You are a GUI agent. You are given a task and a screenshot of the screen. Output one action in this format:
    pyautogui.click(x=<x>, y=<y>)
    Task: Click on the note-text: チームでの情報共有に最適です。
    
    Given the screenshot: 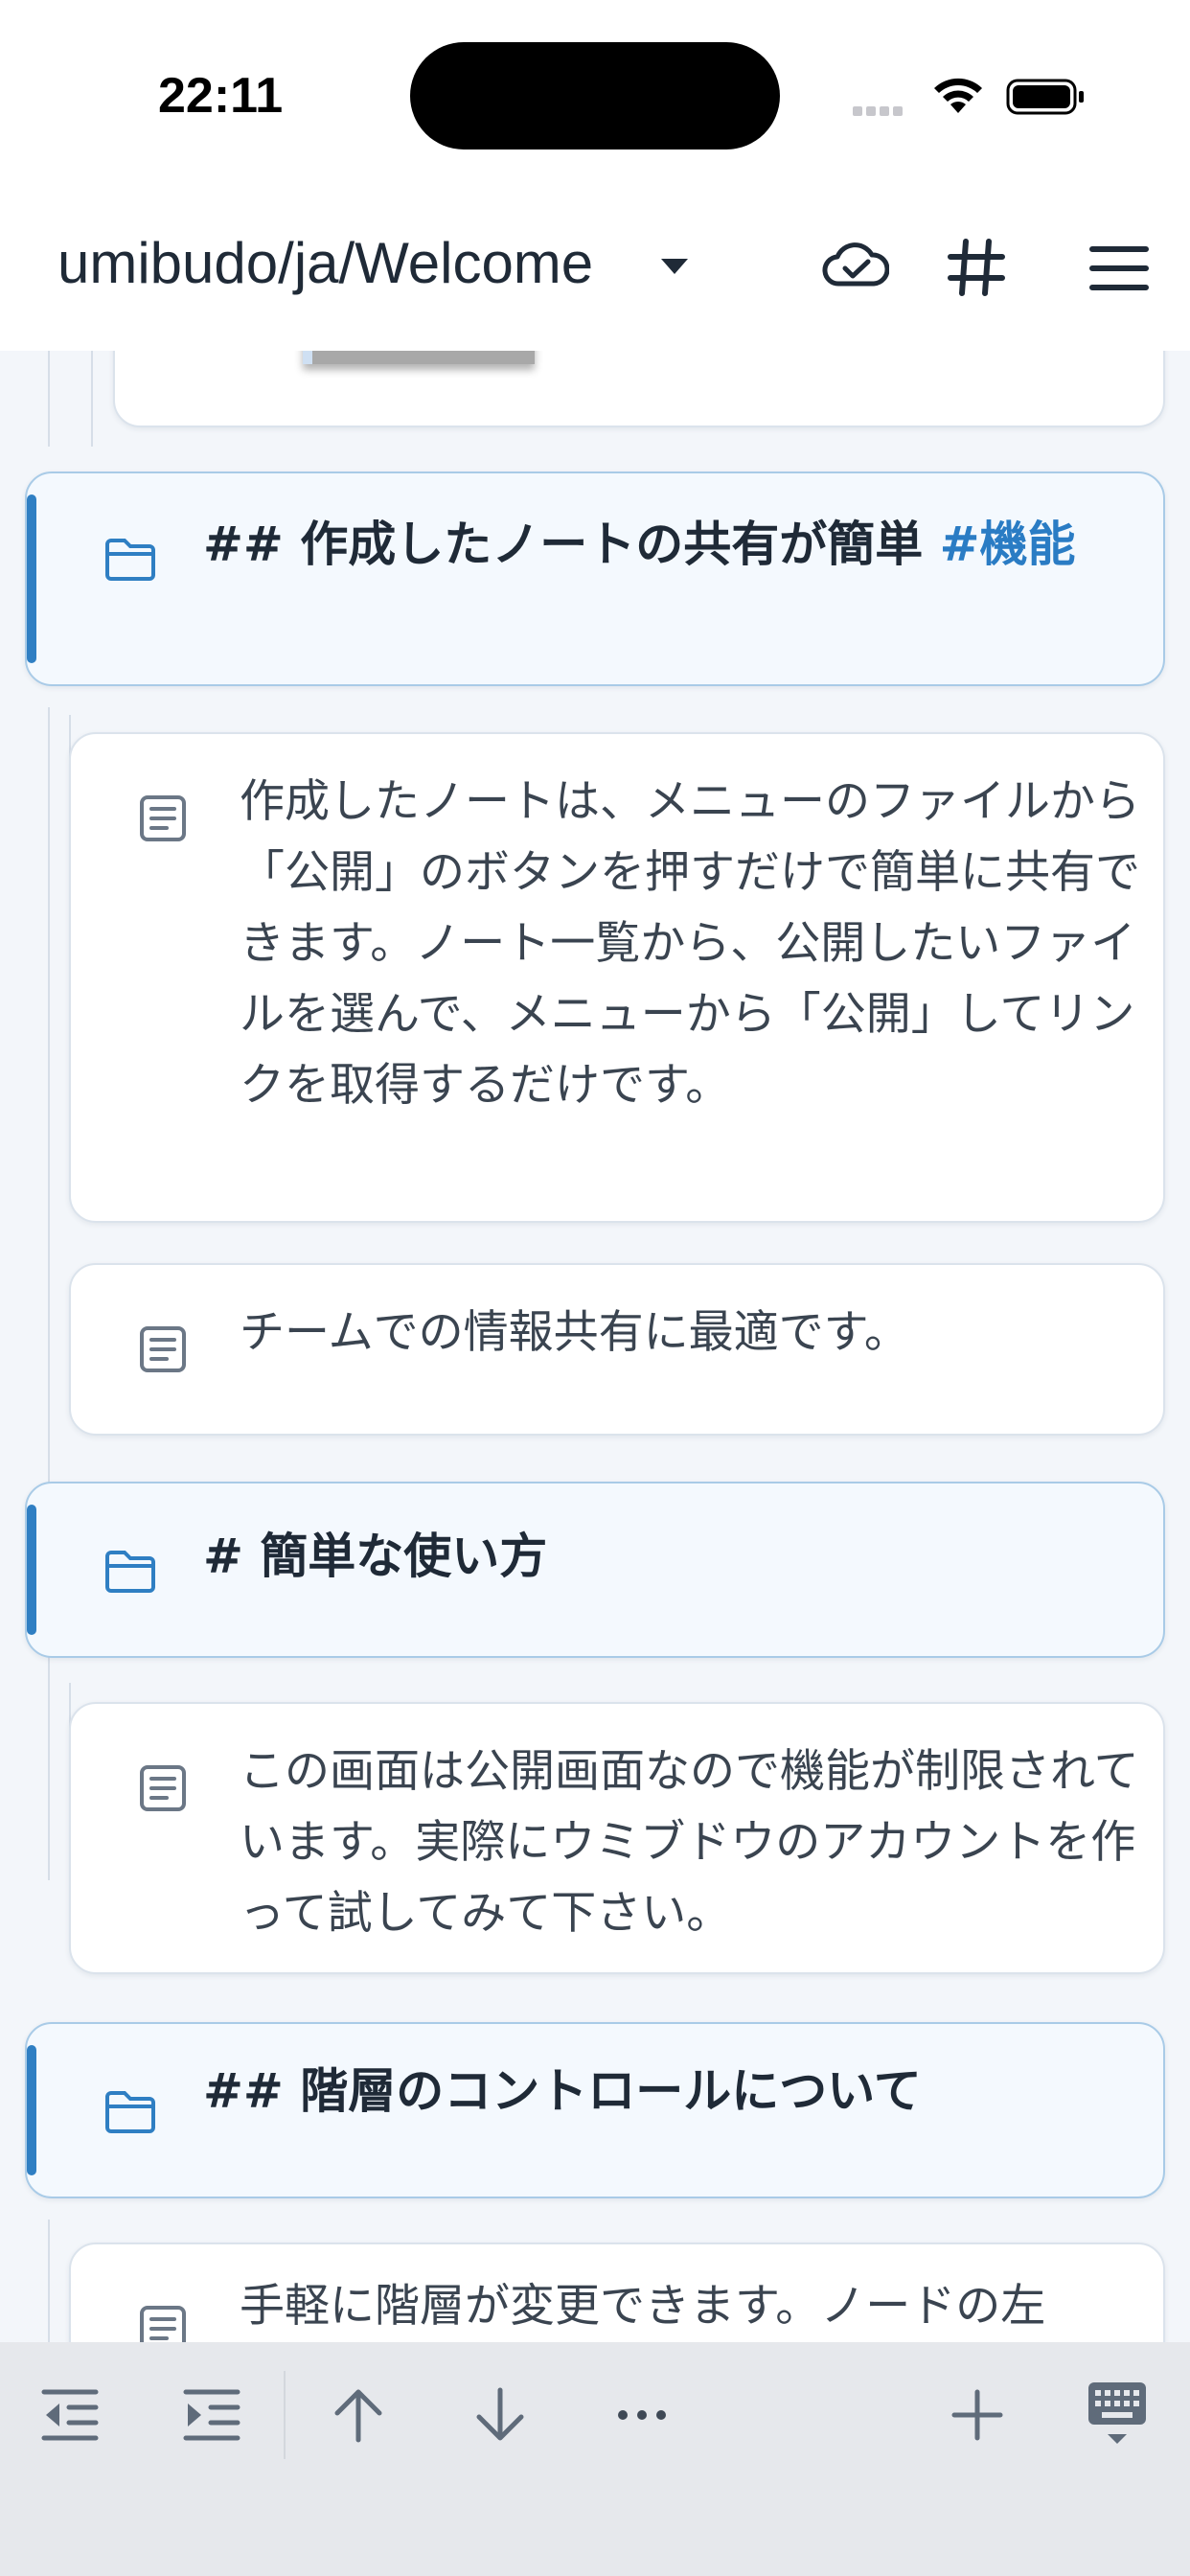 What is the action you would take?
    pyautogui.click(x=690, y=1333)
    